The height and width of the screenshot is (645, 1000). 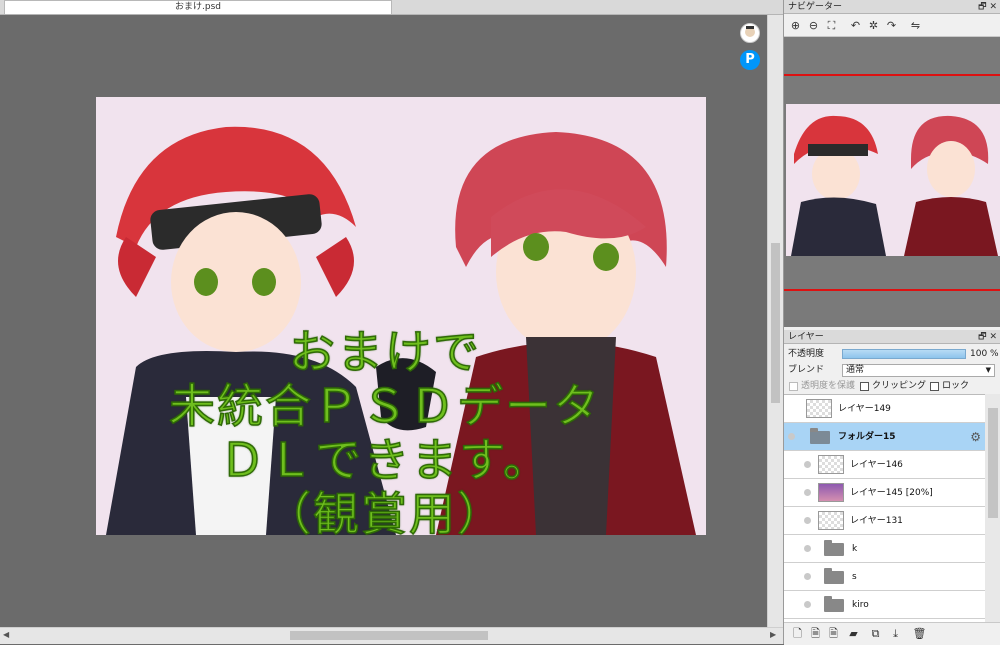 I want to click on clipping-label: クリッピング, so click(x=899, y=386).